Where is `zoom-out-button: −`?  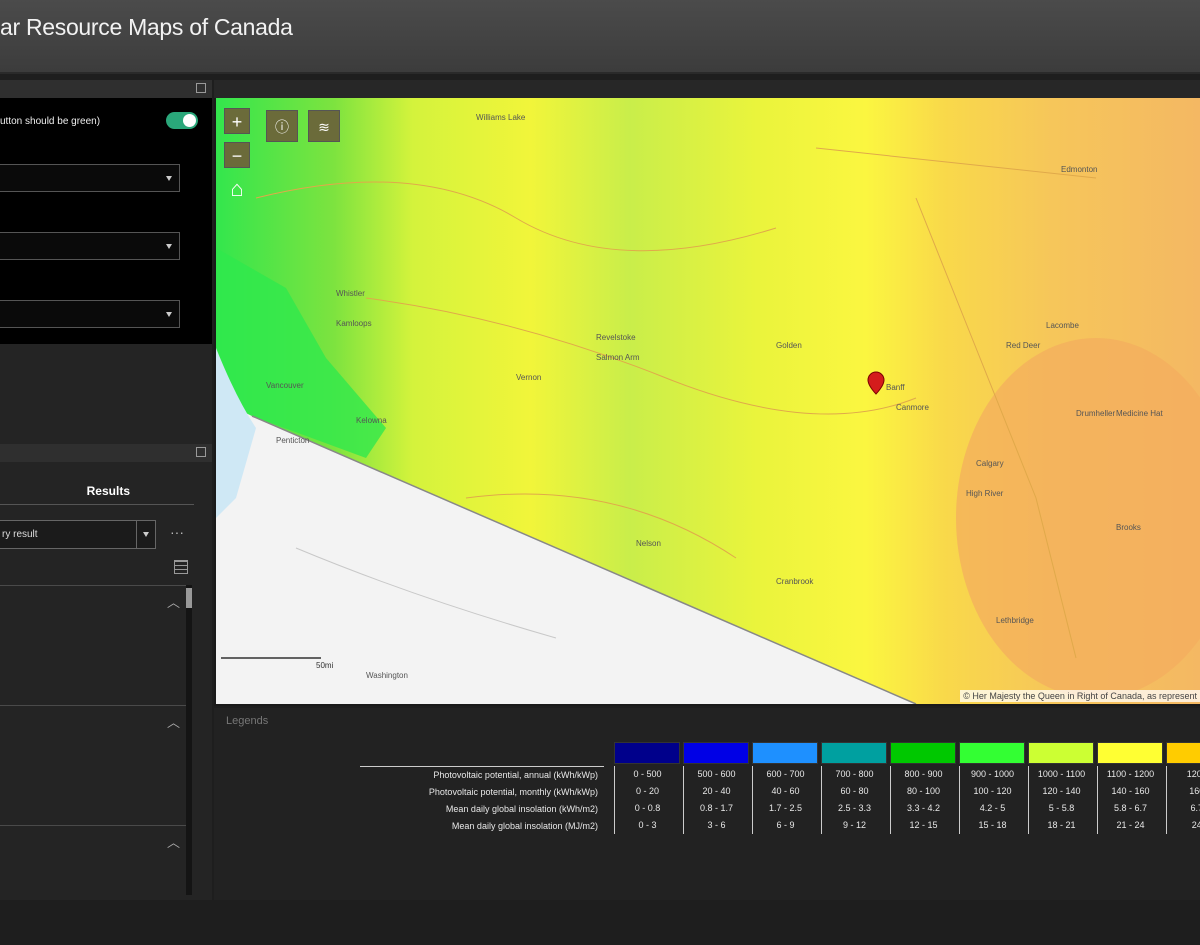 zoom-out-button: − is located at coordinates (237, 155).